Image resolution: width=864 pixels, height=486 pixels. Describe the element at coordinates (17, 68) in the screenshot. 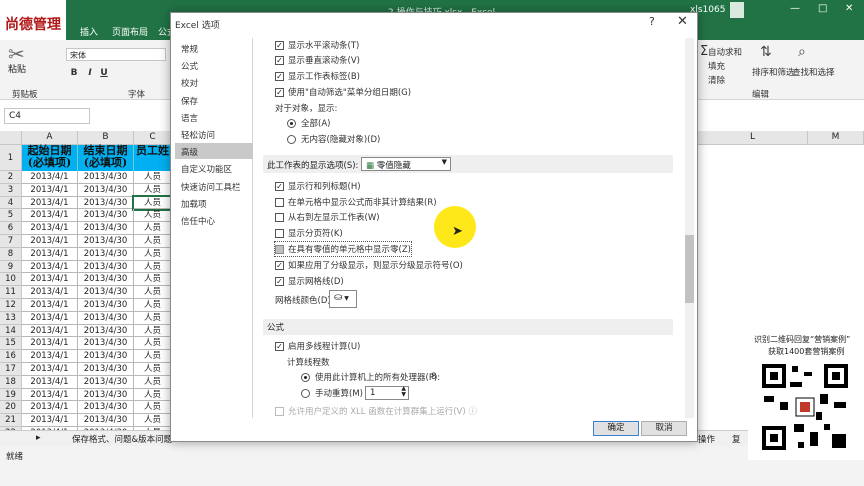

I see `paste-label: 粘贴` at that location.